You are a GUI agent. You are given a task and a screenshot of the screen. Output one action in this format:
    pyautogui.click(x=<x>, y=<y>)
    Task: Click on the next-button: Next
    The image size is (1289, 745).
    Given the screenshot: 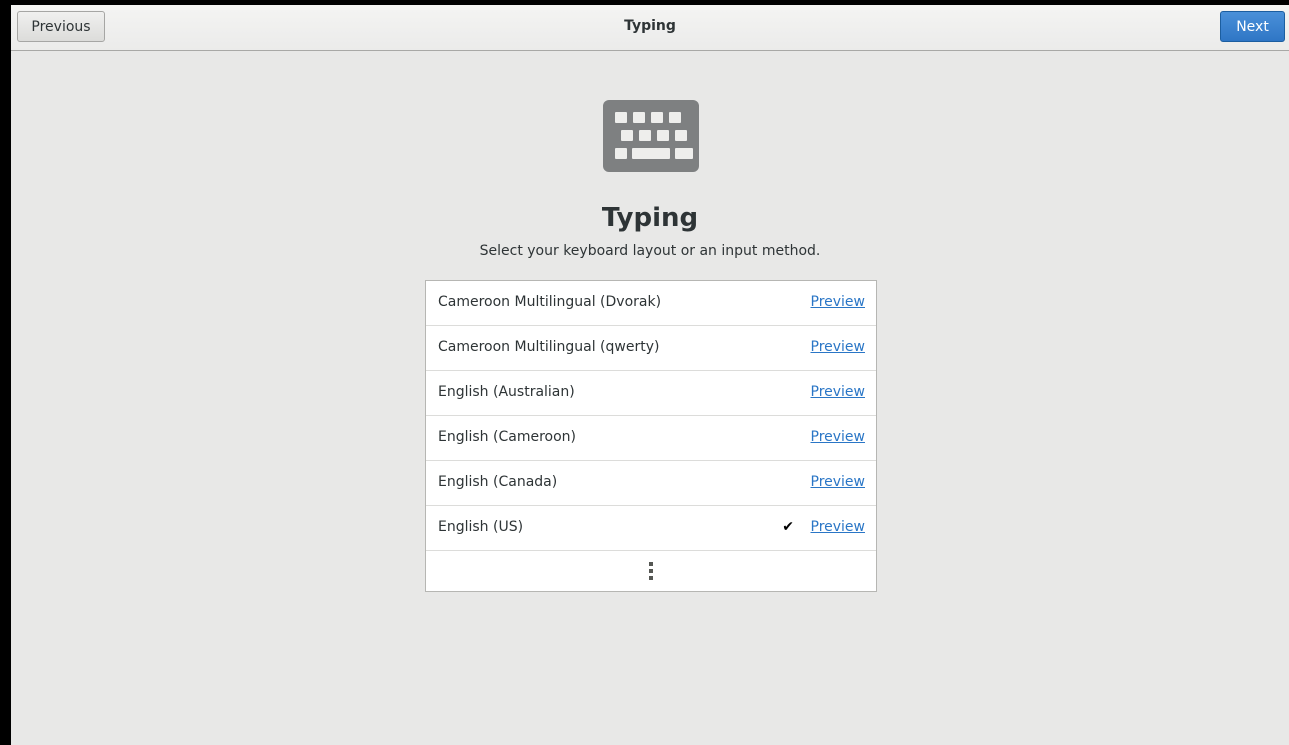 What is the action you would take?
    pyautogui.click(x=1252, y=26)
    